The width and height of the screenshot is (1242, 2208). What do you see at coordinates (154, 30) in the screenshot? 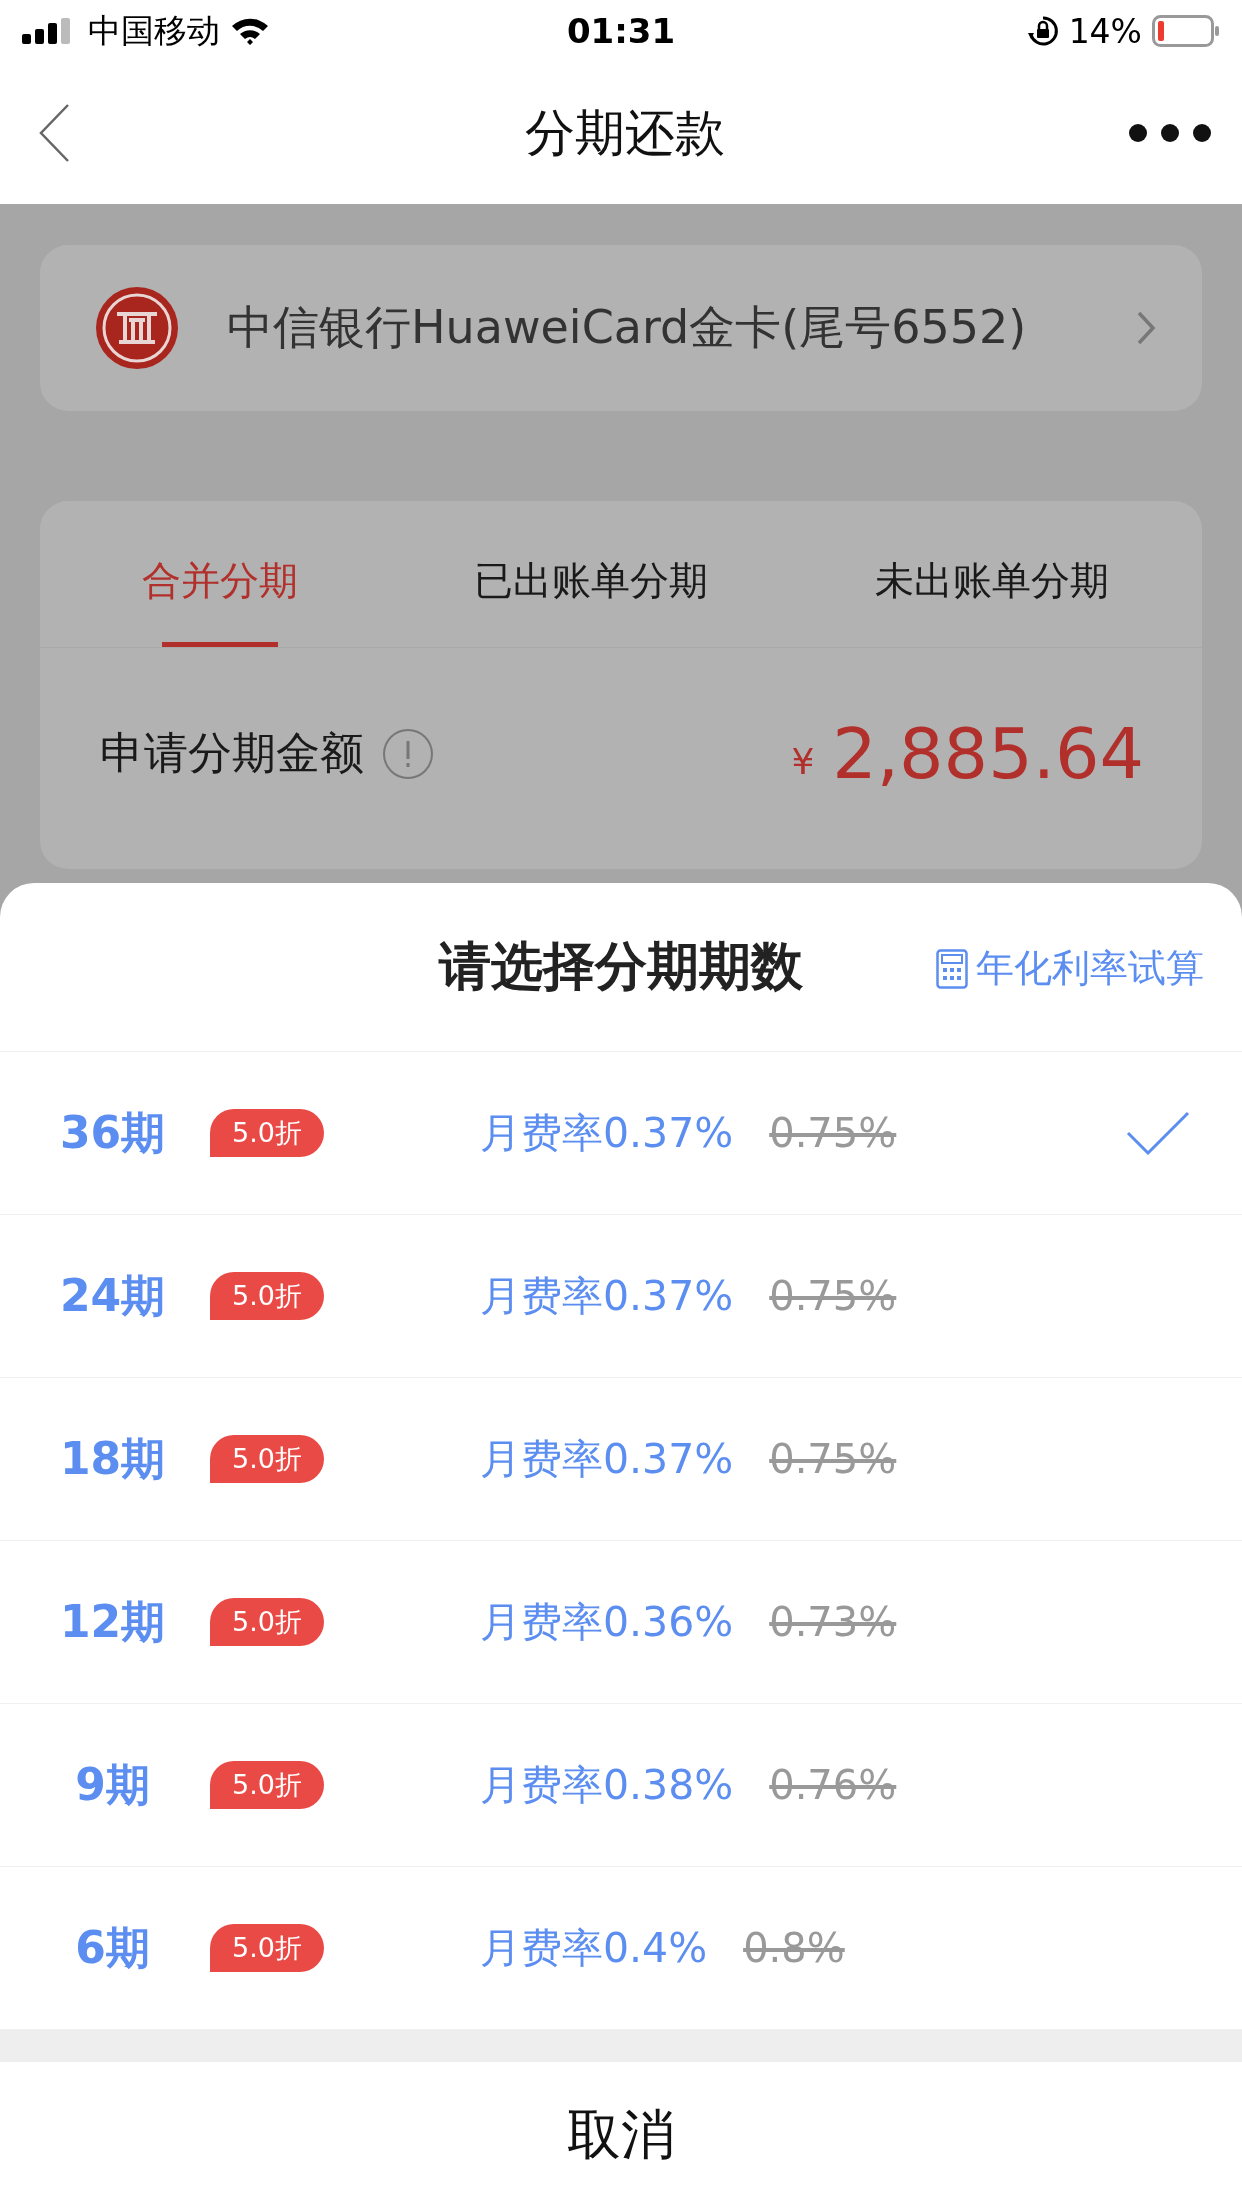
I see `carrier-name: 中国移动` at bounding box center [154, 30].